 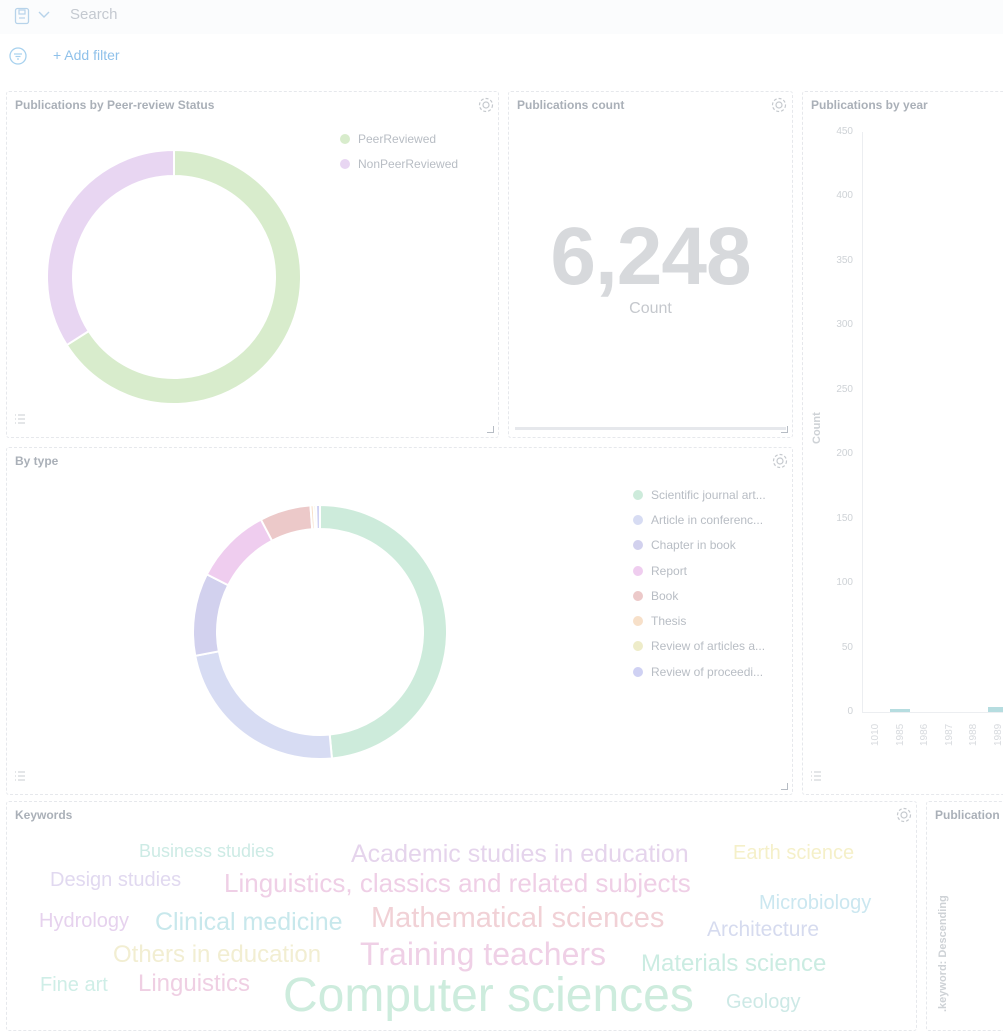 What do you see at coordinates (22, 18) in the screenshot?
I see `saved-query-icon` at bounding box center [22, 18].